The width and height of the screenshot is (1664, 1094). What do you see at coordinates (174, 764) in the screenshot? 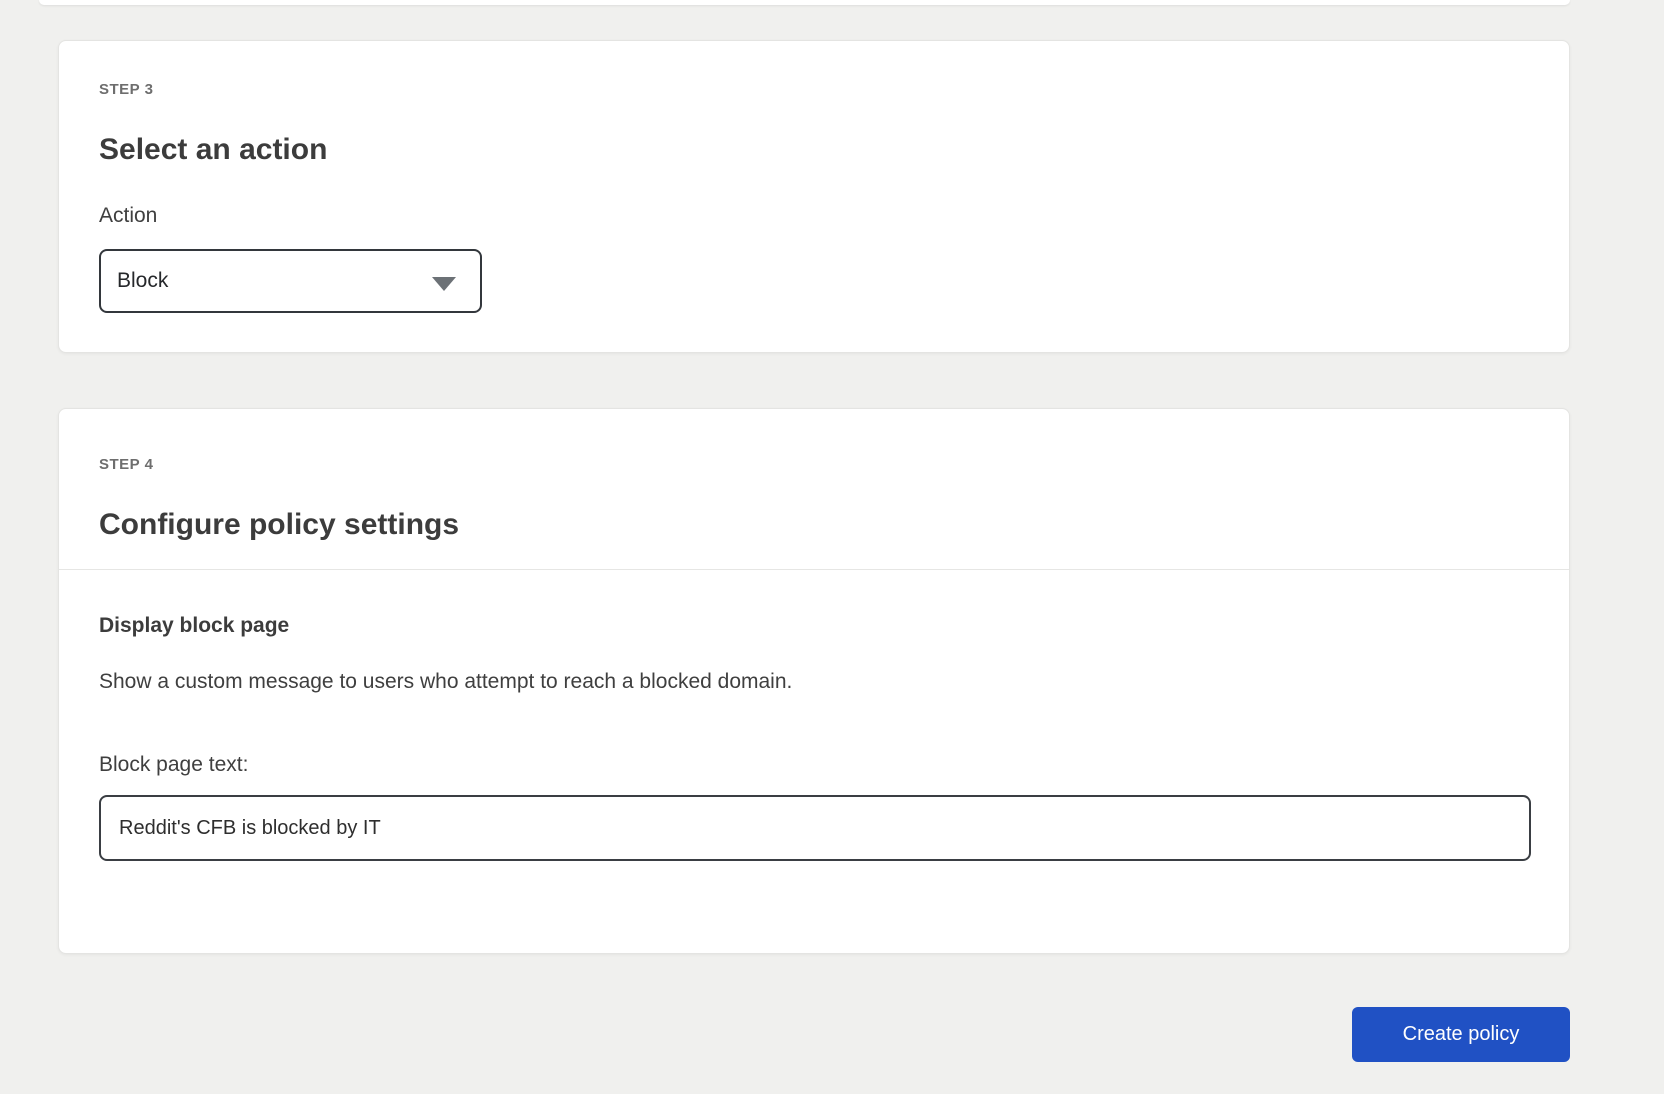
I see `block-page-text-label: Block page text:` at bounding box center [174, 764].